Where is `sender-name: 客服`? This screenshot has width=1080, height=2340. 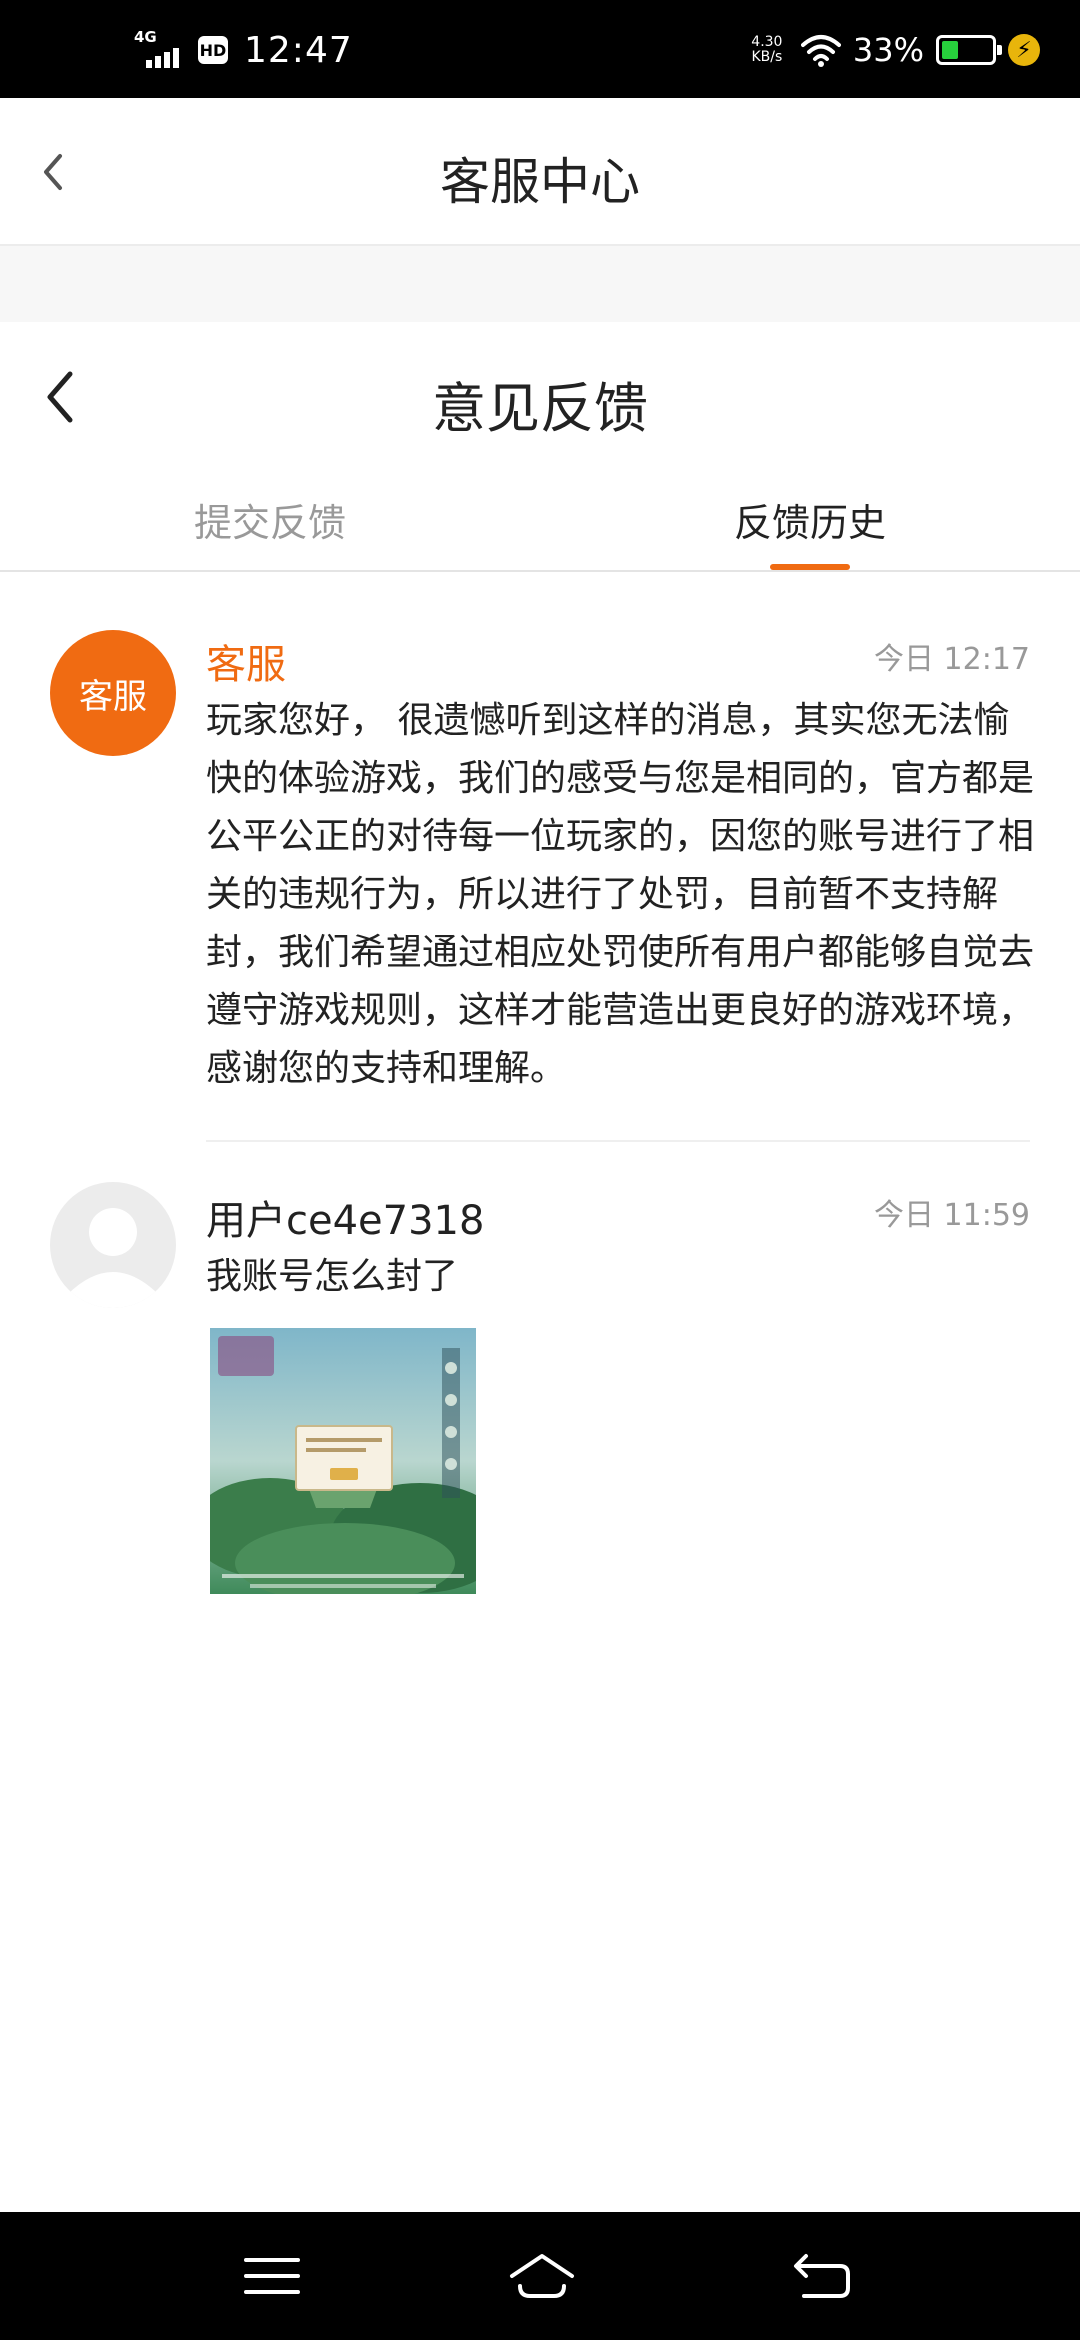 sender-name: 客服 is located at coordinates (246, 665).